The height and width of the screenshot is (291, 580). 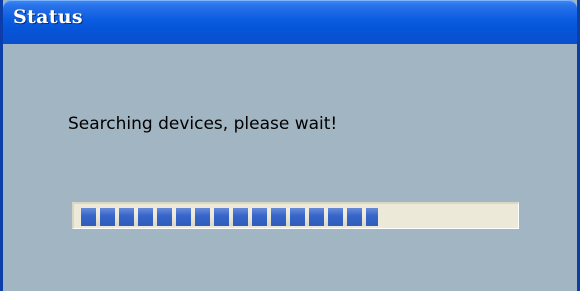 I want to click on title-bar: Status, so click(x=290, y=22).